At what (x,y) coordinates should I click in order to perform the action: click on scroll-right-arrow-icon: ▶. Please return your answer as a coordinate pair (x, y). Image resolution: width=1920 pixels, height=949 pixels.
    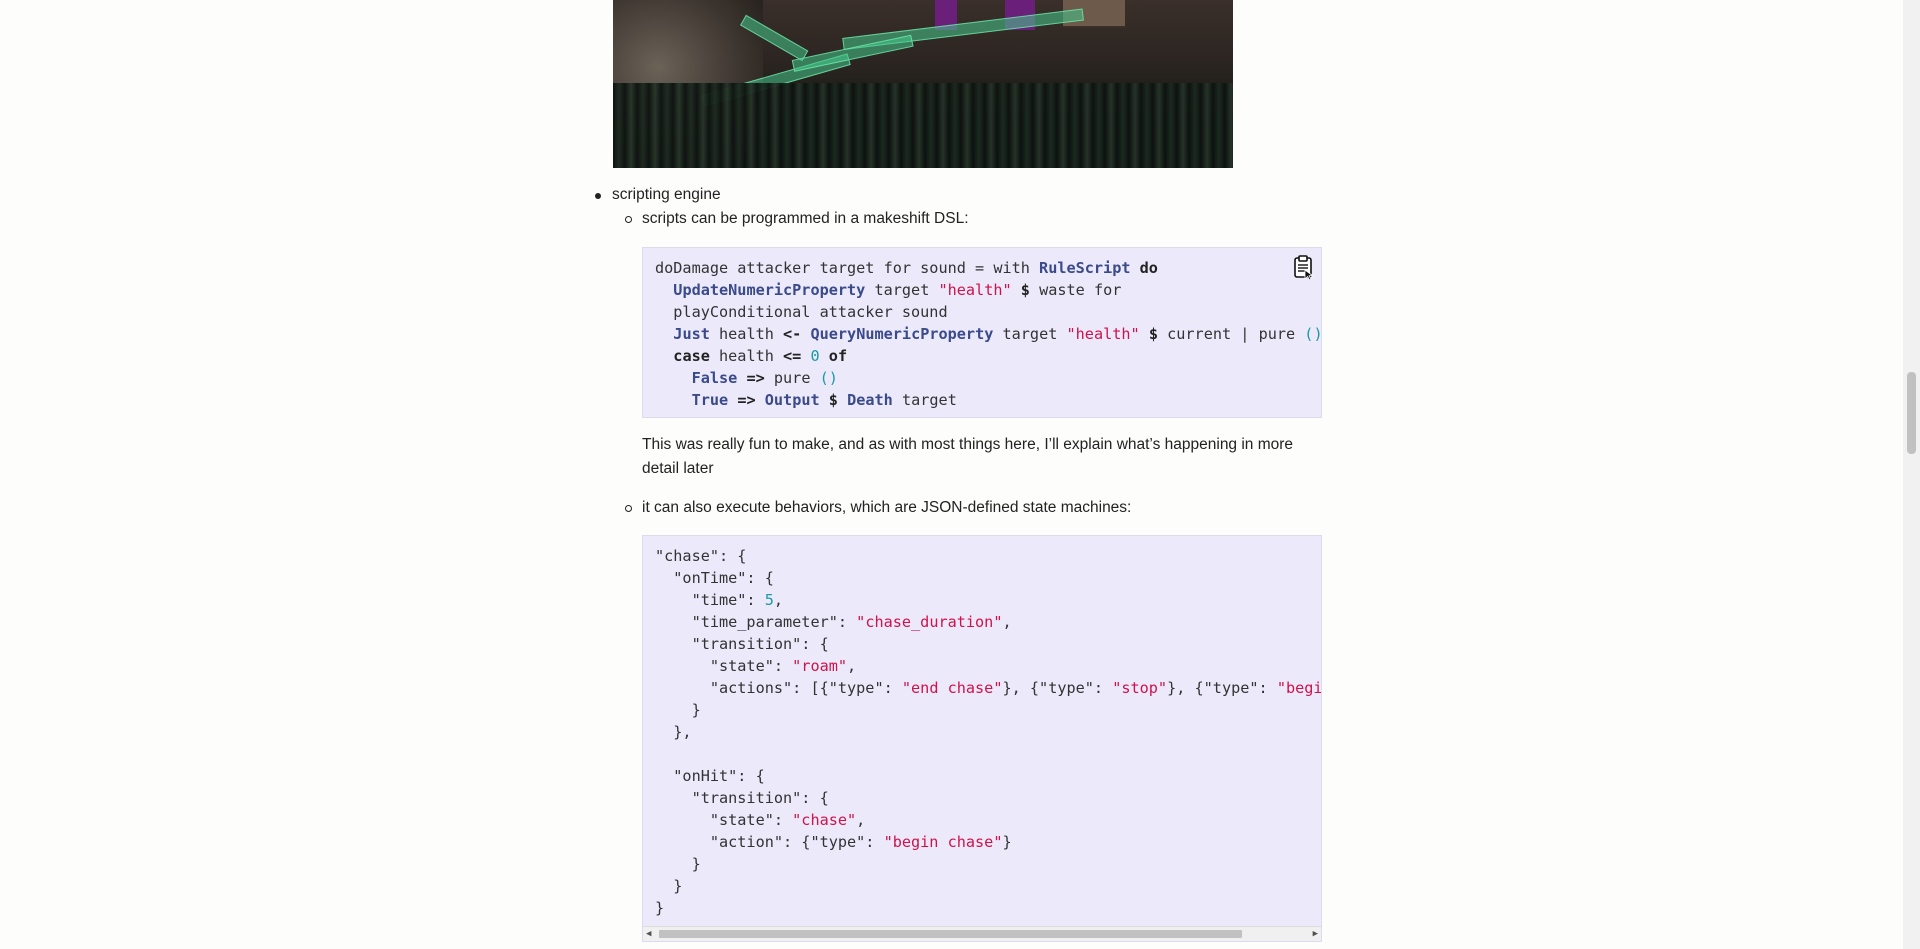
    Looking at the image, I should click on (1315, 934).